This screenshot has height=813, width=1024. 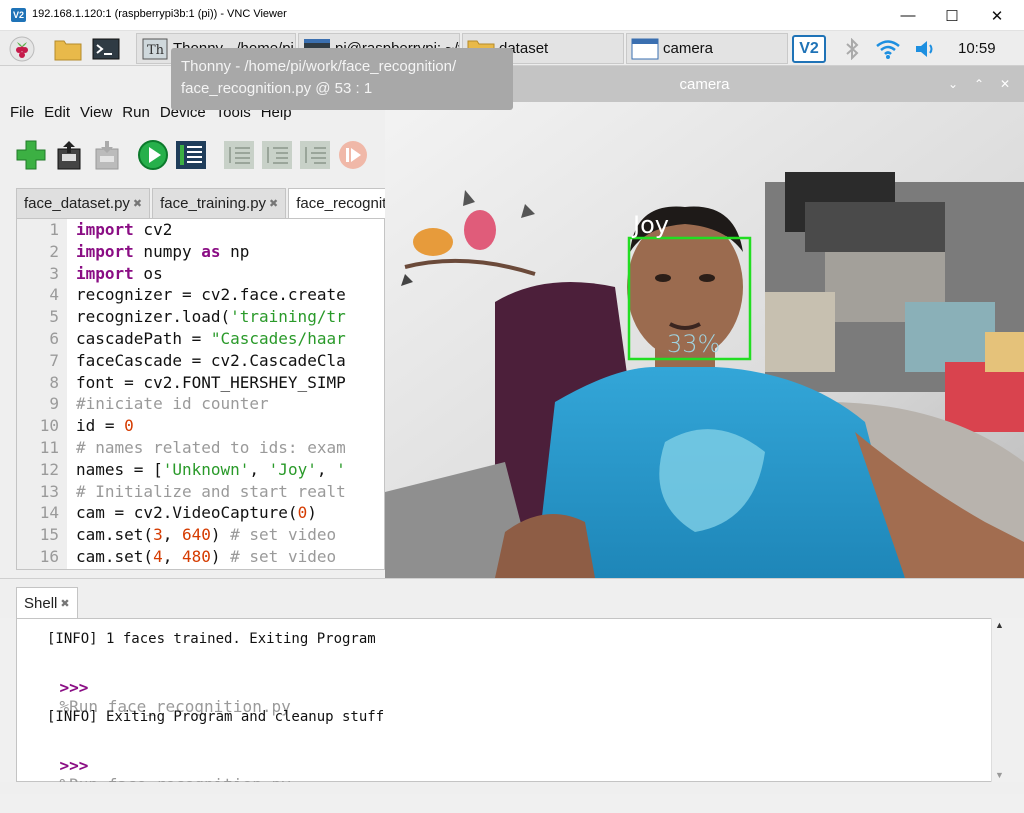 I want to click on code-line: import cv2, so click(x=124, y=229).